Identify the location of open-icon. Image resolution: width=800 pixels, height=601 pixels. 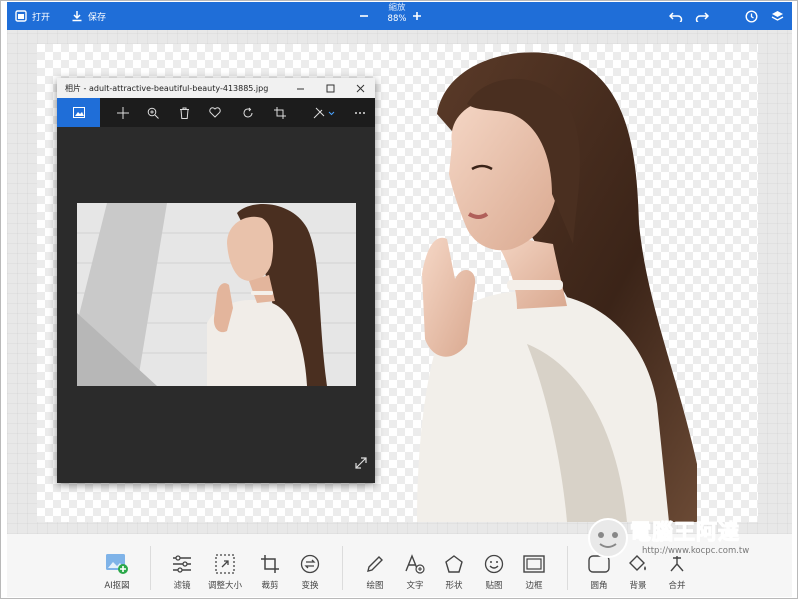
(21, 16).